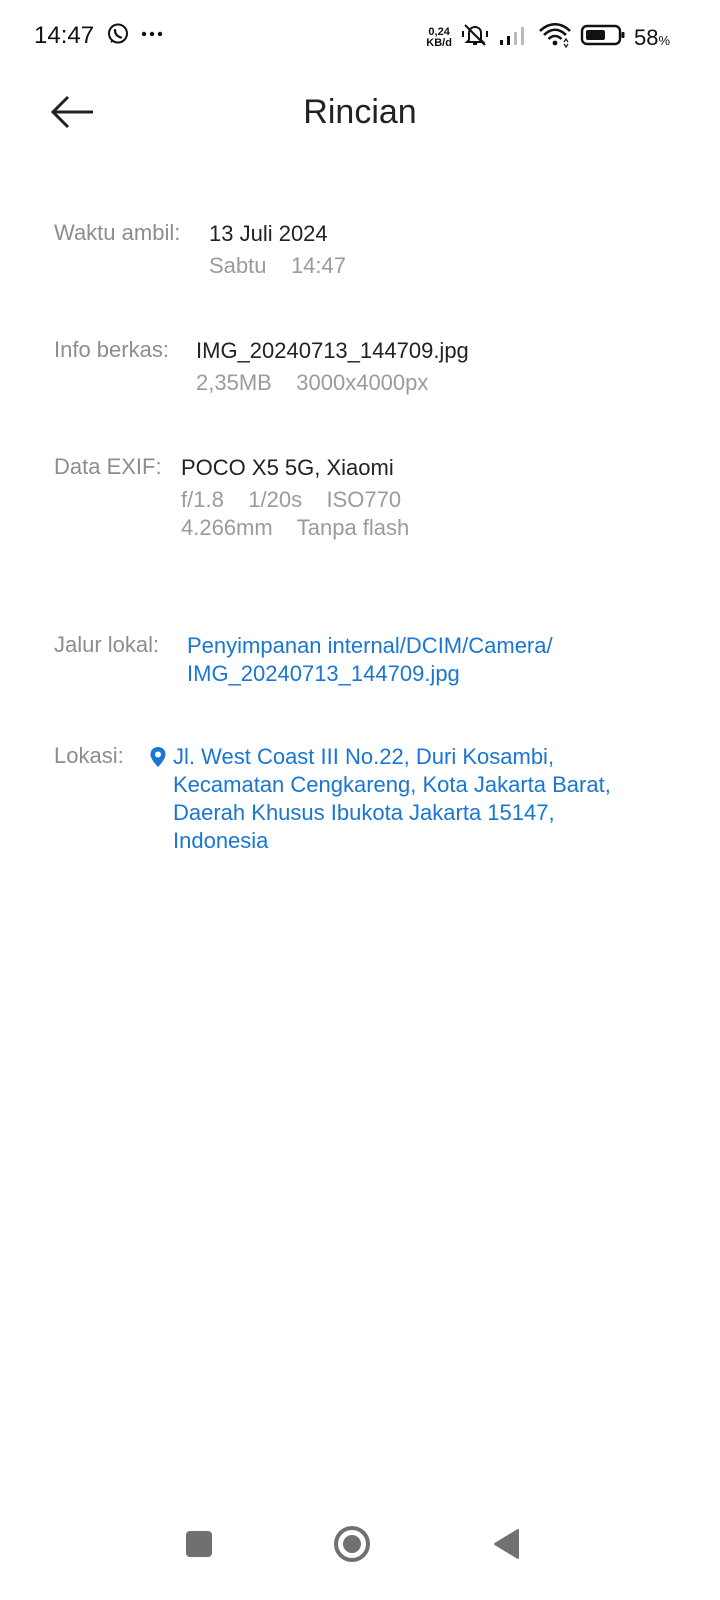 This screenshot has width=720, height=1600. What do you see at coordinates (287, 467) in the screenshot?
I see `exif-device: POCO X5 5G, Xiaomi` at bounding box center [287, 467].